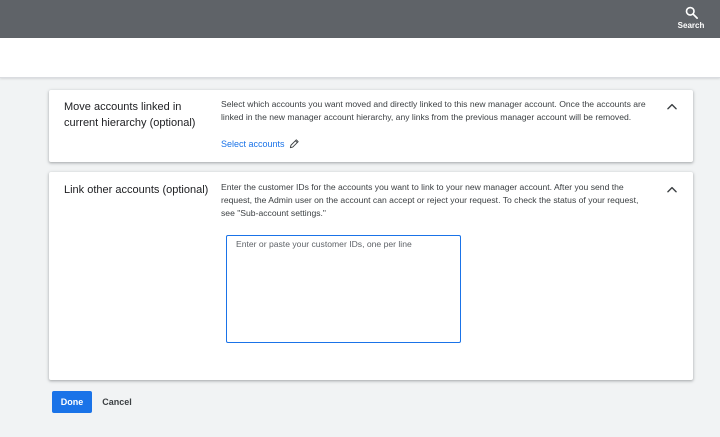 This screenshot has height=437, width=720. I want to click on sub-header-bar, so click(360, 58).